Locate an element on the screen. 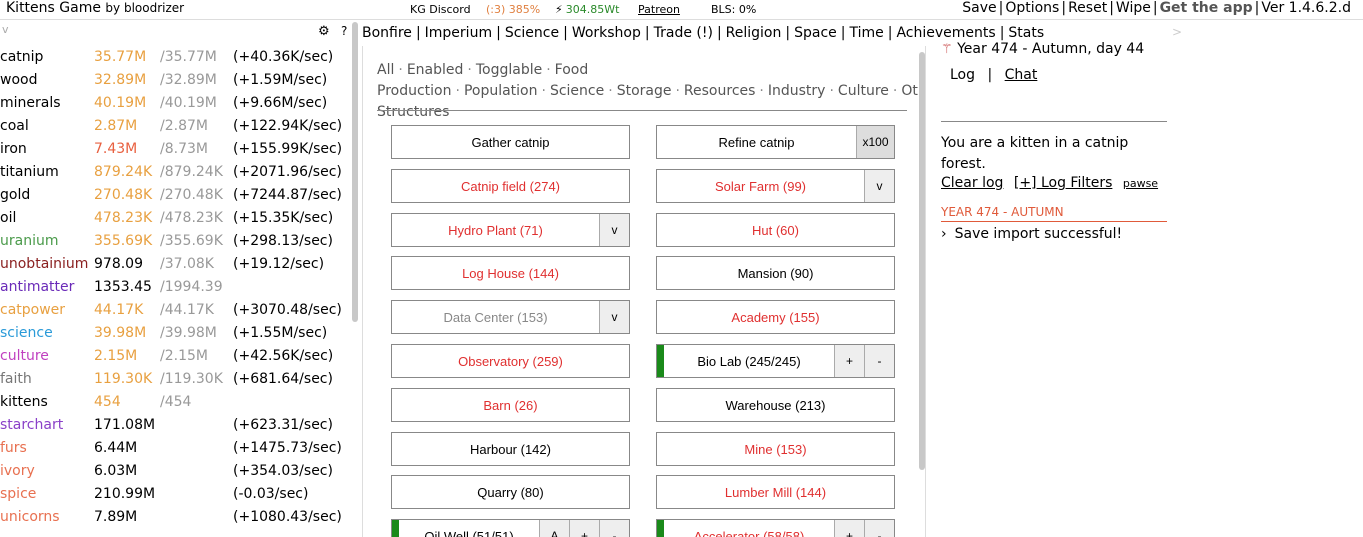 The height and width of the screenshot is (537, 1363). tab-achievements: Achievements is located at coordinates (945, 33).